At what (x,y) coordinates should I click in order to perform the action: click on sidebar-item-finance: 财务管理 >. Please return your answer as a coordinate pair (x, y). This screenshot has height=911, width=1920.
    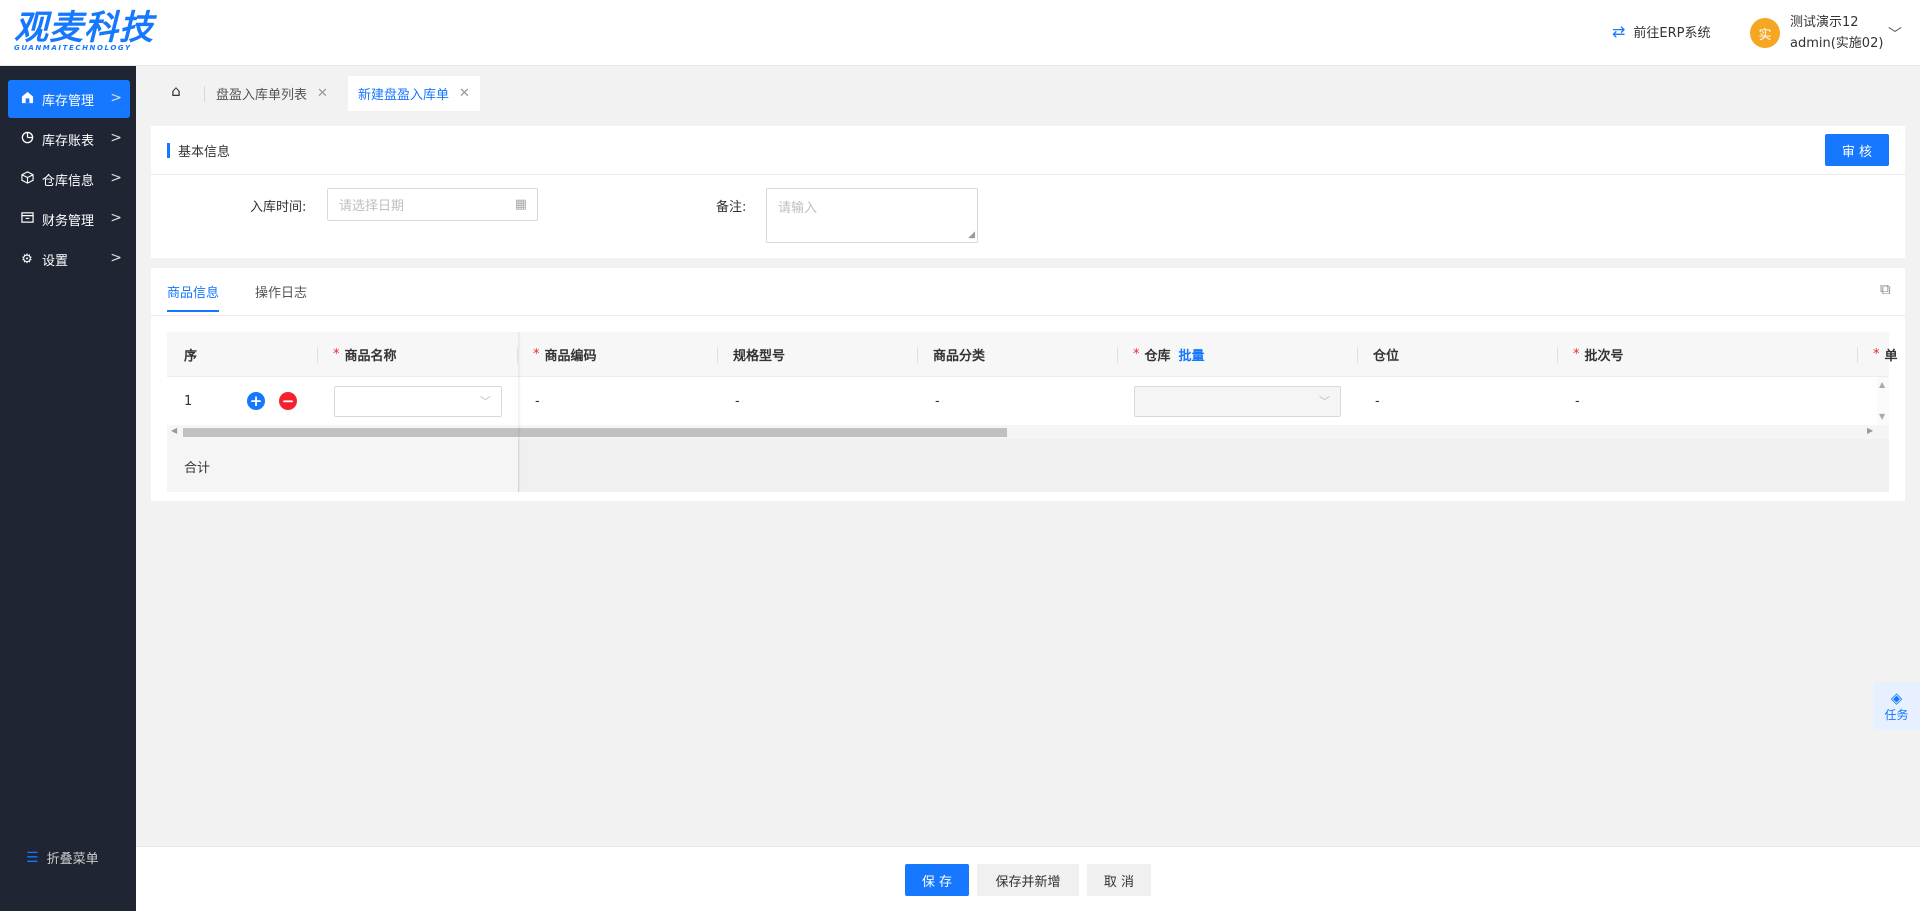
    Looking at the image, I should click on (69, 219).